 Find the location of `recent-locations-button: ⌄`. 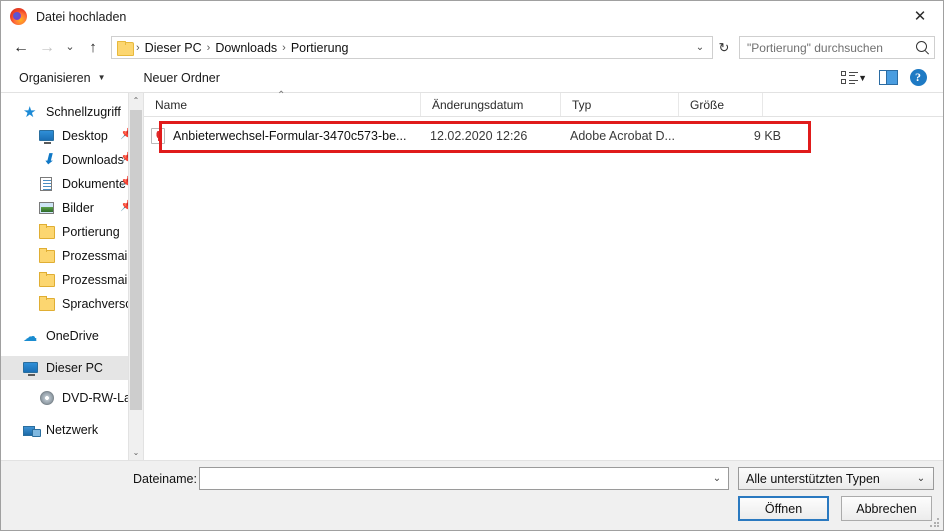

recent-locations-button: ⌄ is located at coordinates (70, 48).